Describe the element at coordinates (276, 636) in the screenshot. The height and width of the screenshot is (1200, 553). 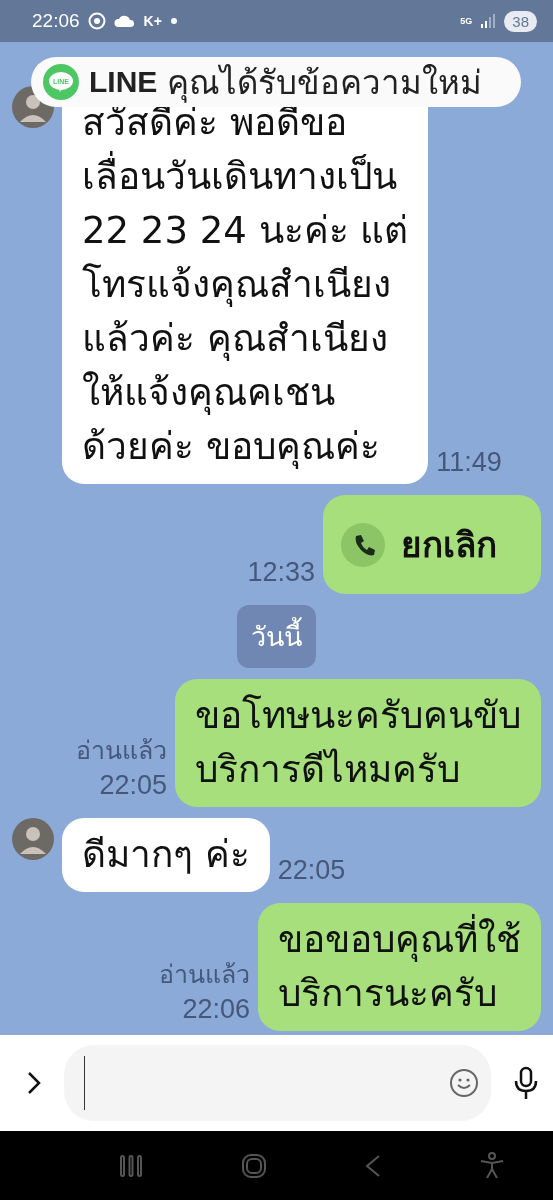
I see `date-chip: วันนี้` at that location.